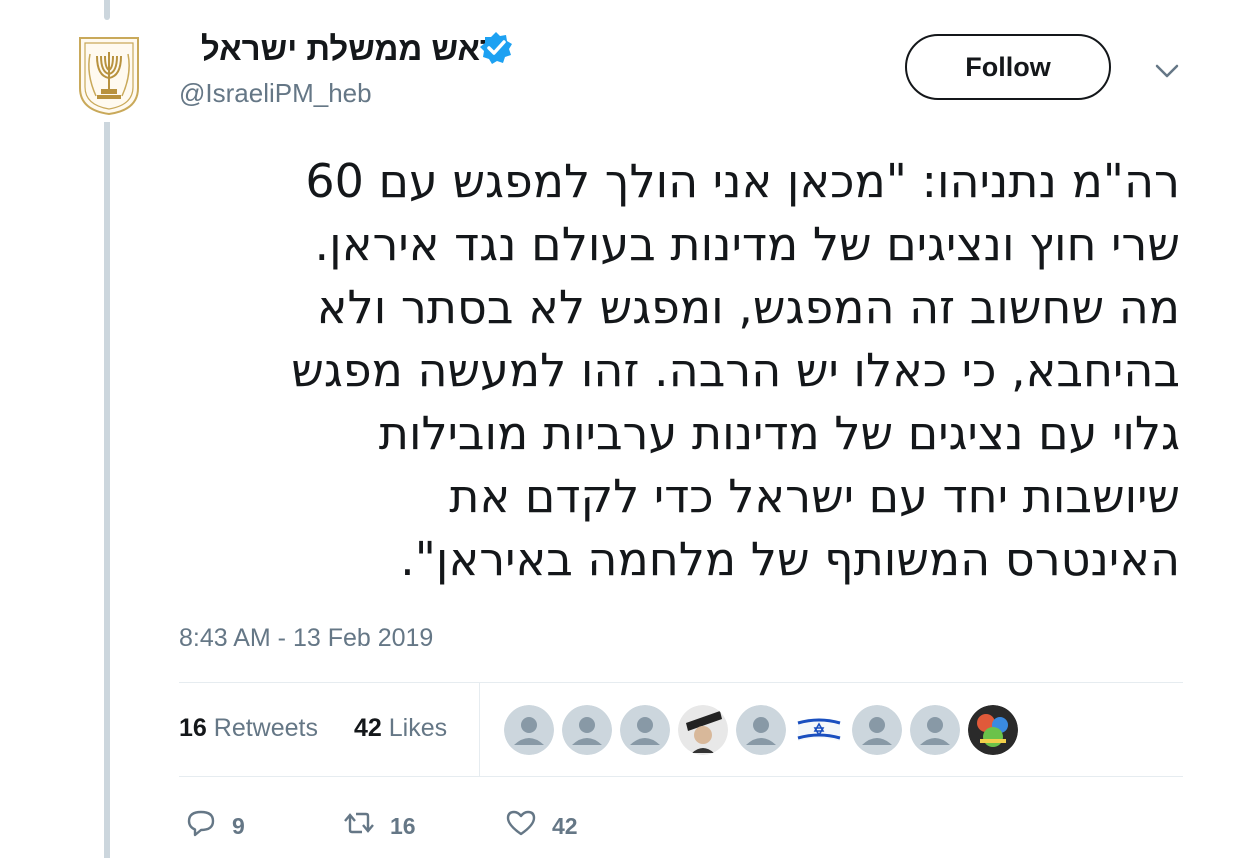 The width and height of the screenshot is (1244, 858). I want to click on tweet-text-line: גלוי עם נציגים של מדינות ערביות מובילות, so click(779, 433).